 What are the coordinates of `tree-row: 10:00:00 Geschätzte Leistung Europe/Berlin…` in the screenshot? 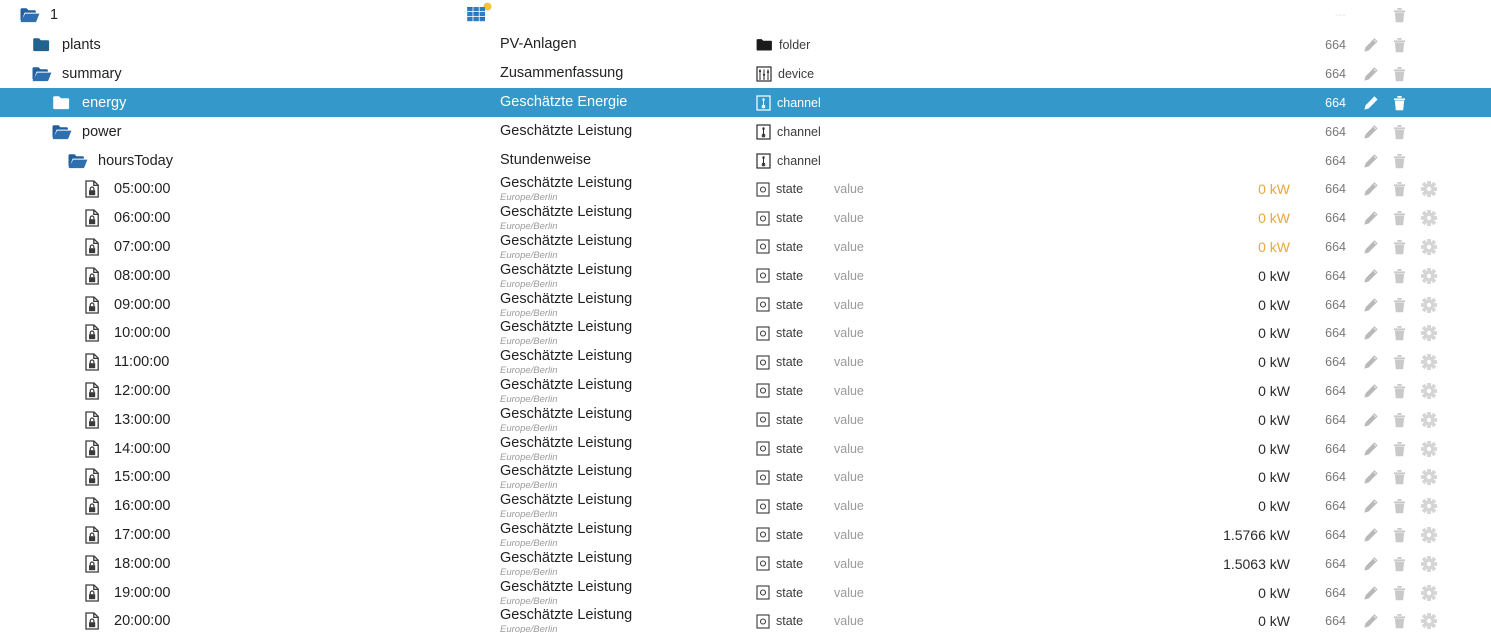 It's located at (745, 333).